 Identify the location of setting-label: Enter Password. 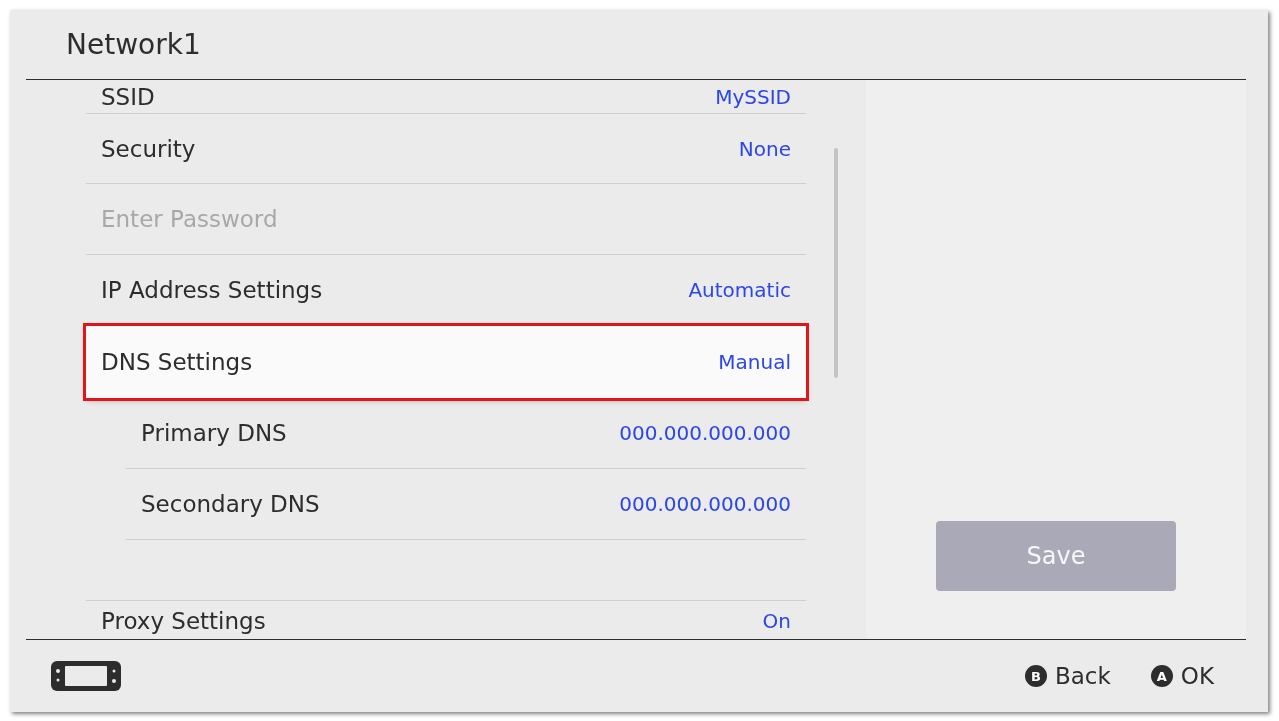
(189, 219).